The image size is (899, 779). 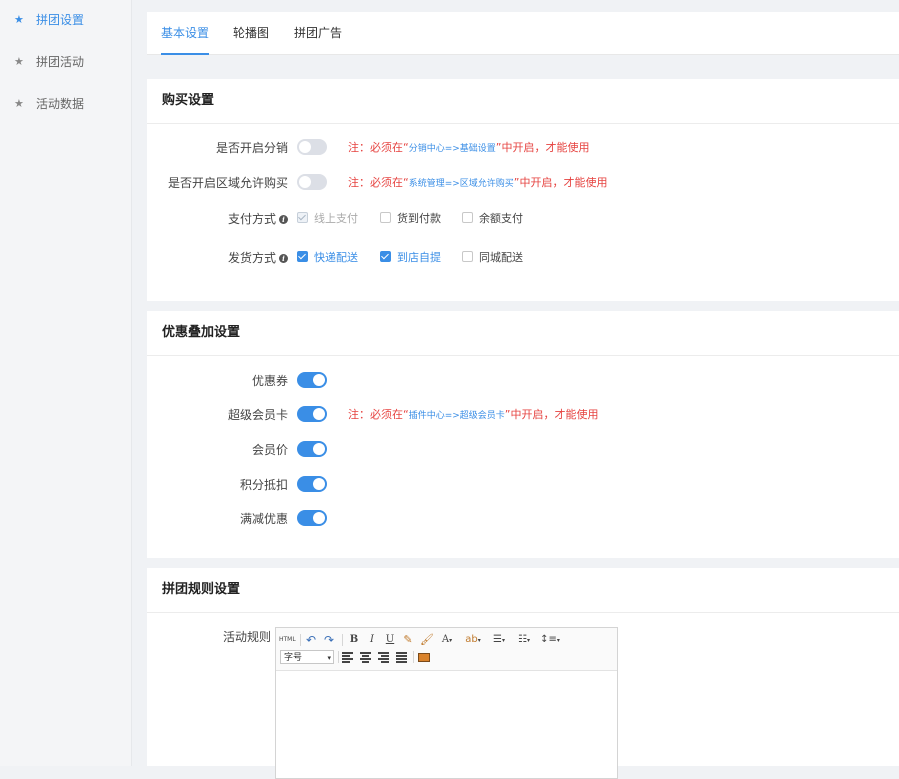 What do you see at coordinates (312, 484) in the screenshot?
I see `points-toggle` at bounding box center [312, 484].